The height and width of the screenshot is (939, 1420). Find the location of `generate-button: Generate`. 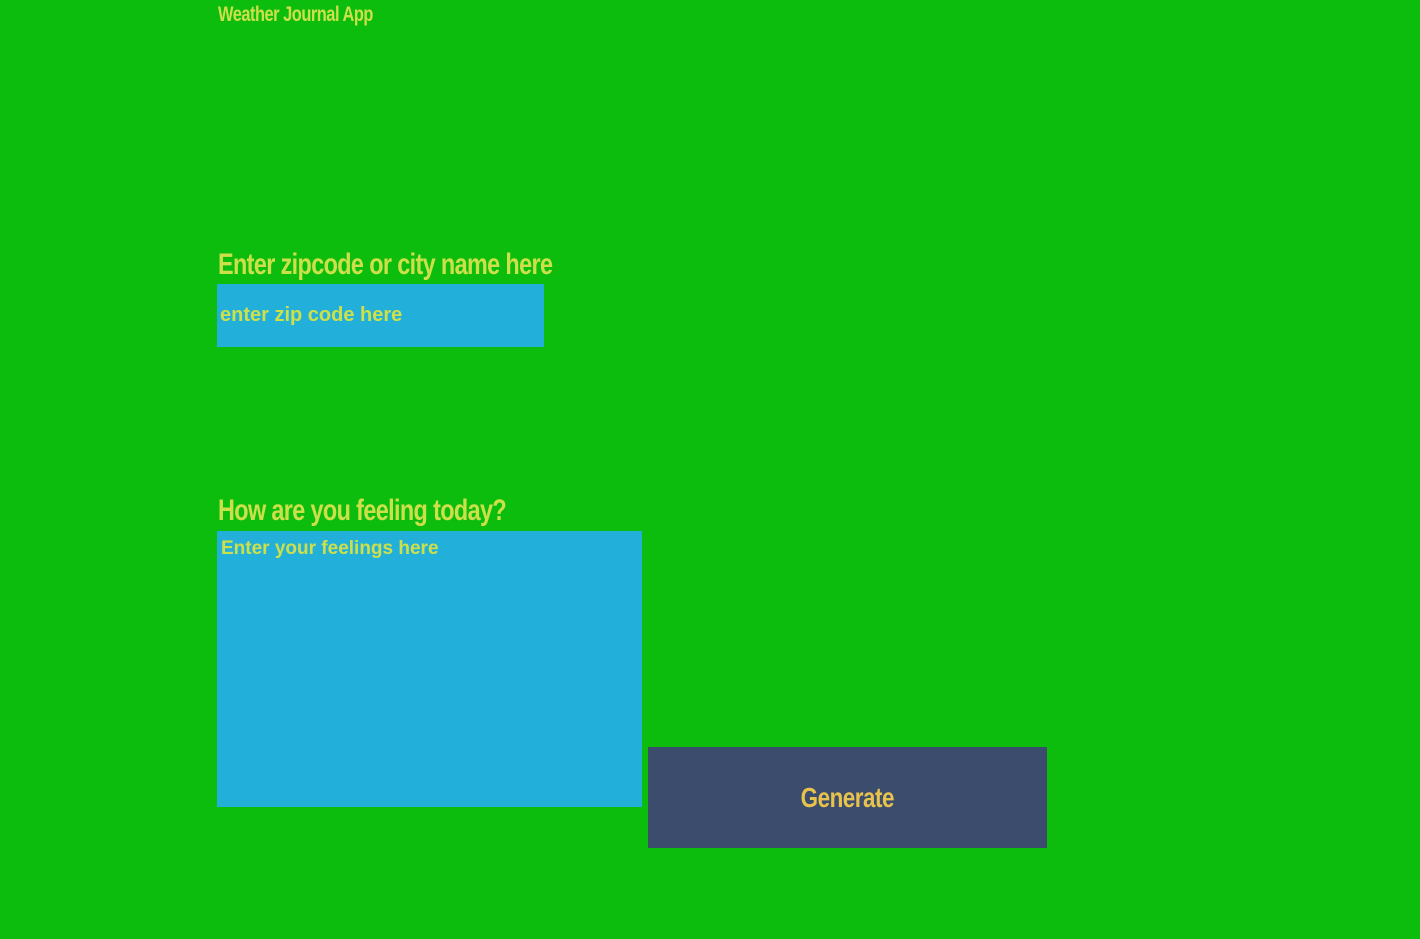

generate-button: Generate is located at coordinates (847, 797).